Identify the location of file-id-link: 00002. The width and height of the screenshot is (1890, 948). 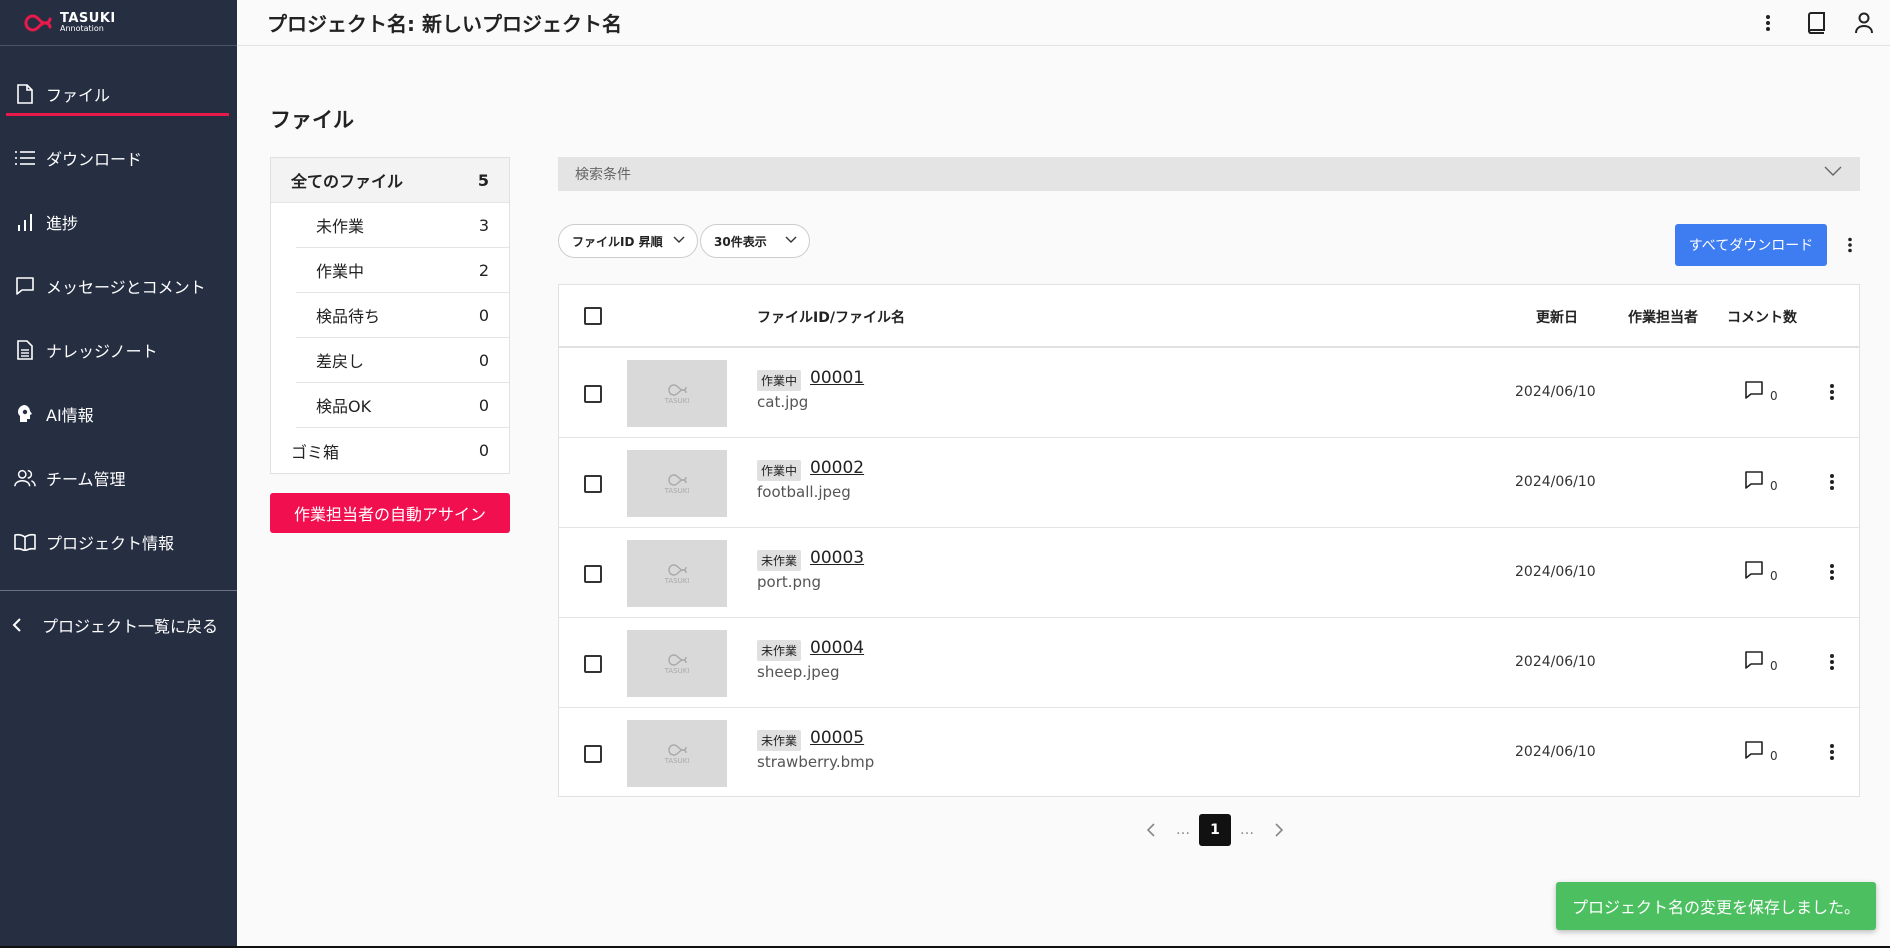
(837, 468).